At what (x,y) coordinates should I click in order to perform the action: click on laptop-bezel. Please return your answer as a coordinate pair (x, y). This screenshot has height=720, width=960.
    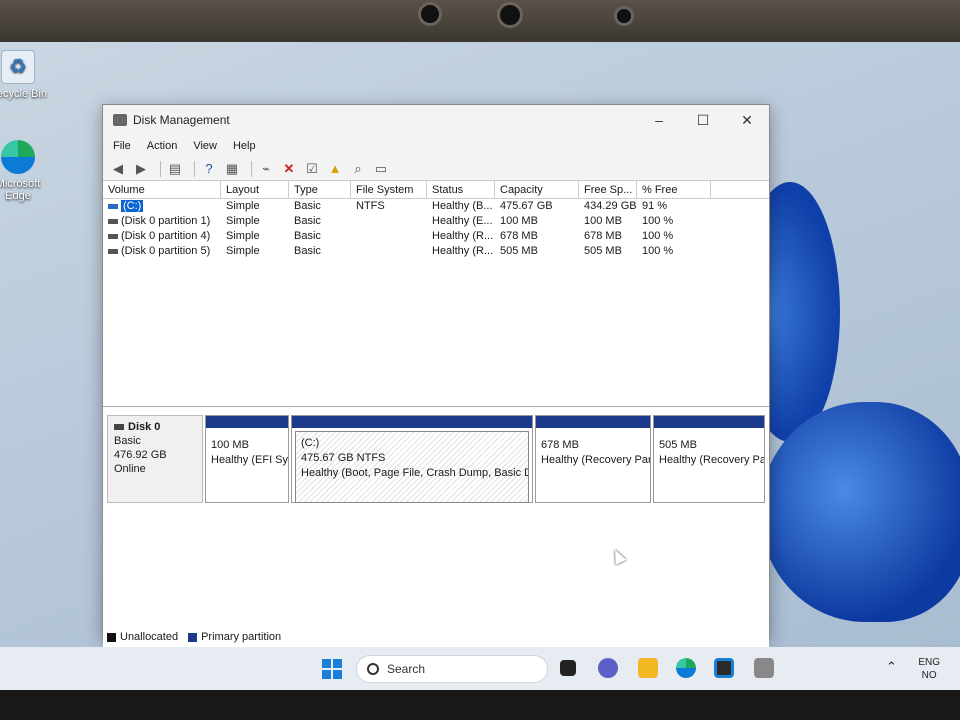
    Looking at the image, I should click on (480, 21).